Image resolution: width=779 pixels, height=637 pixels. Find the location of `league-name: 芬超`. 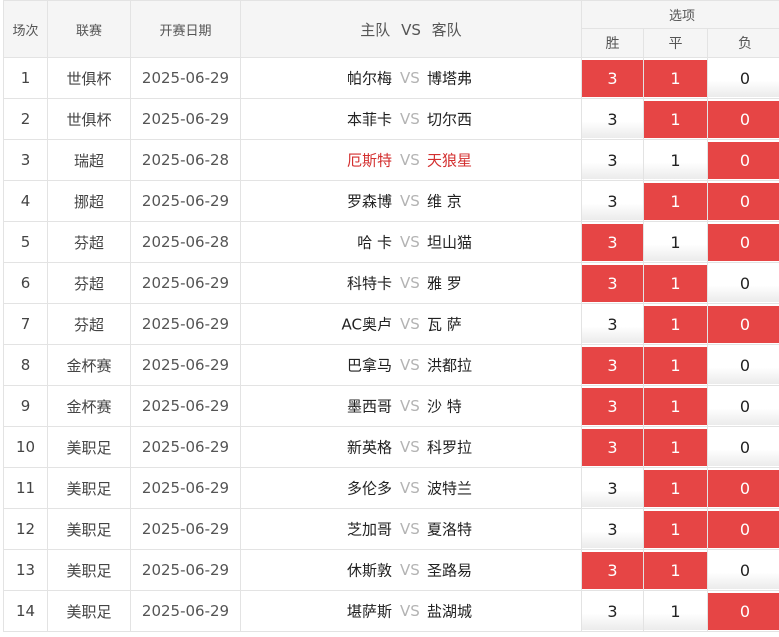

league-name: 芬超 is located at coordinates (89, 324).